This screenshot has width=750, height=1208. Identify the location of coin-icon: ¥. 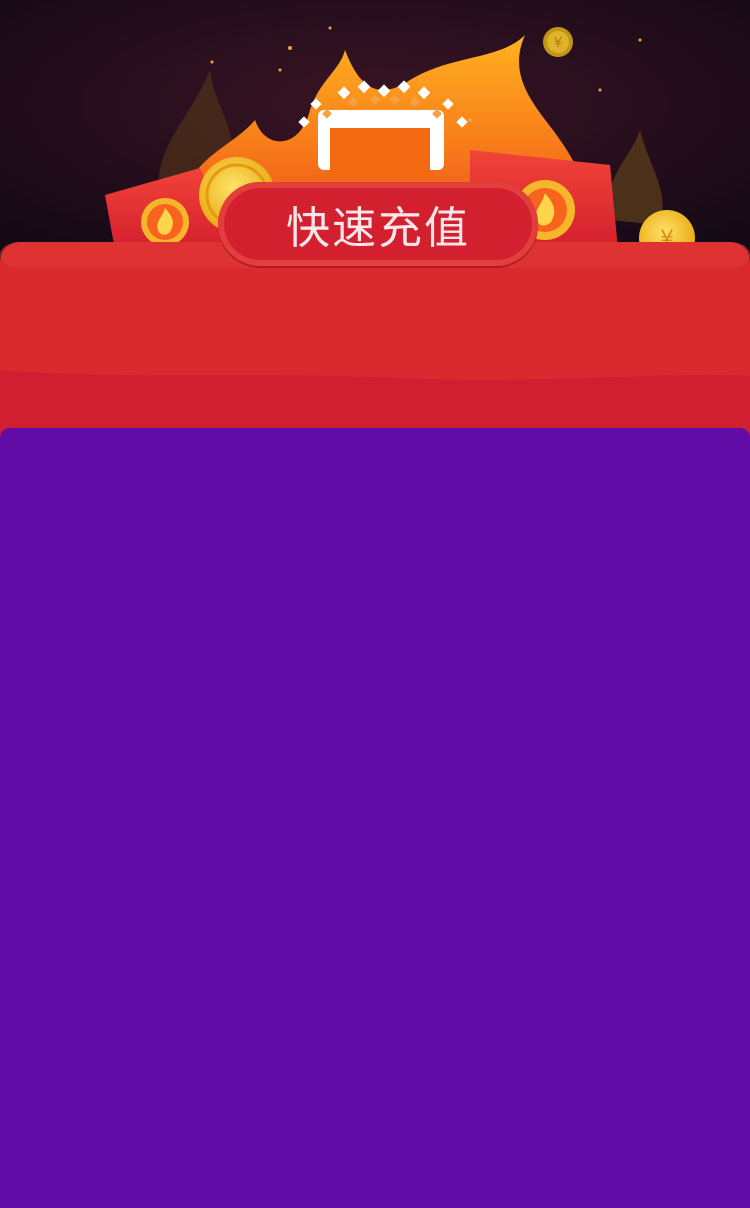
(558, 42).